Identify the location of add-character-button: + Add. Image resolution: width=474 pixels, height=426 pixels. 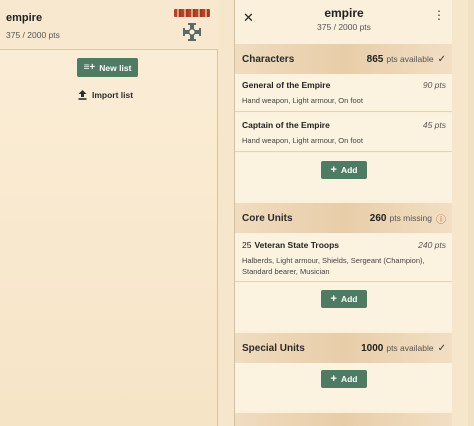
(344, 170).